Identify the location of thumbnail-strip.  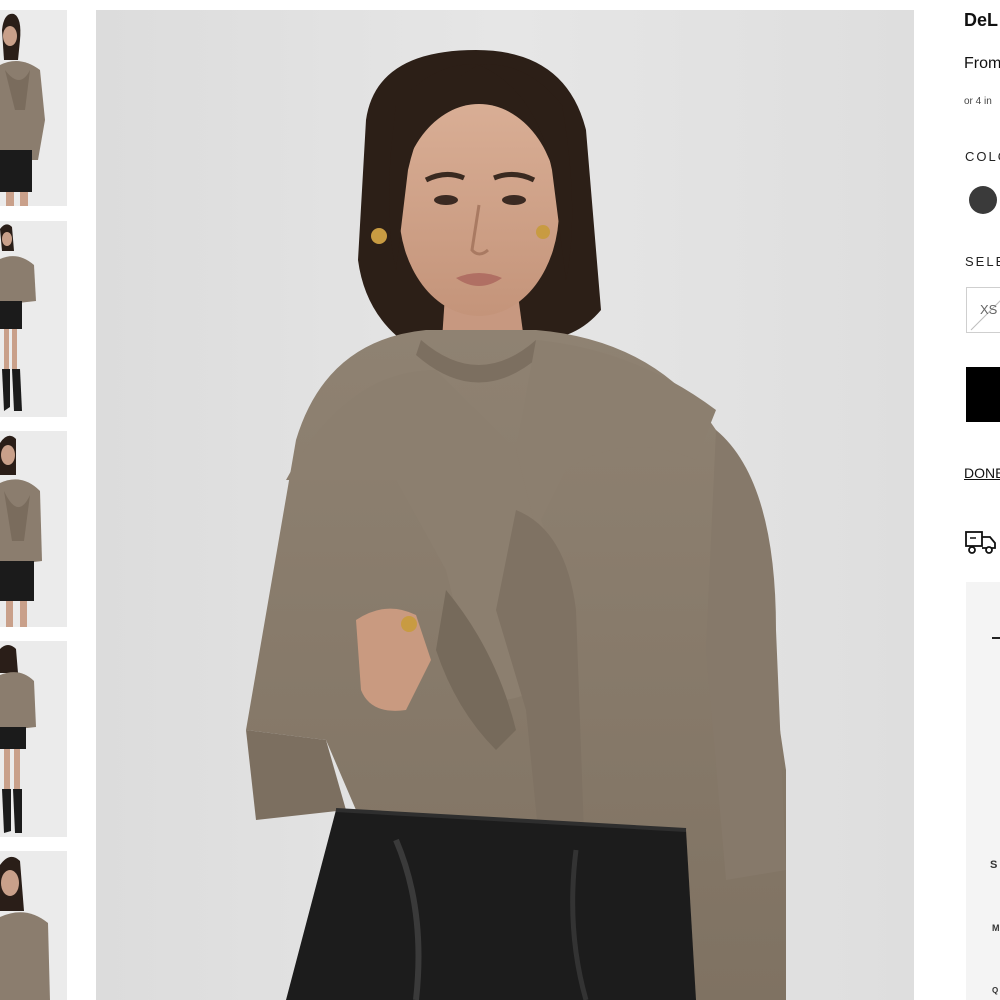
(34, 505).